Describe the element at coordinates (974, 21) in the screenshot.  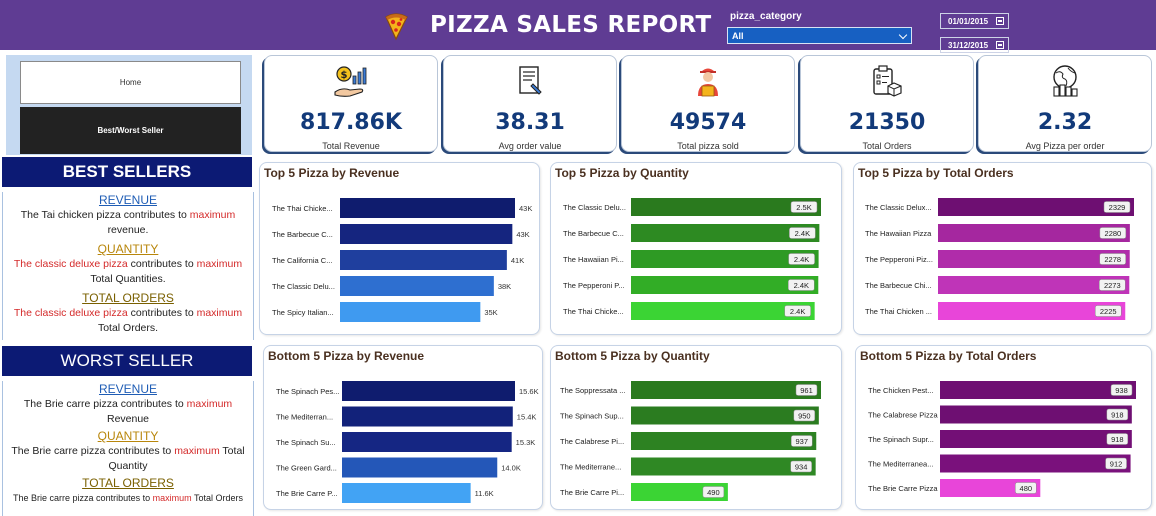
I see `start-date-input: 01/01/2015` at that location.